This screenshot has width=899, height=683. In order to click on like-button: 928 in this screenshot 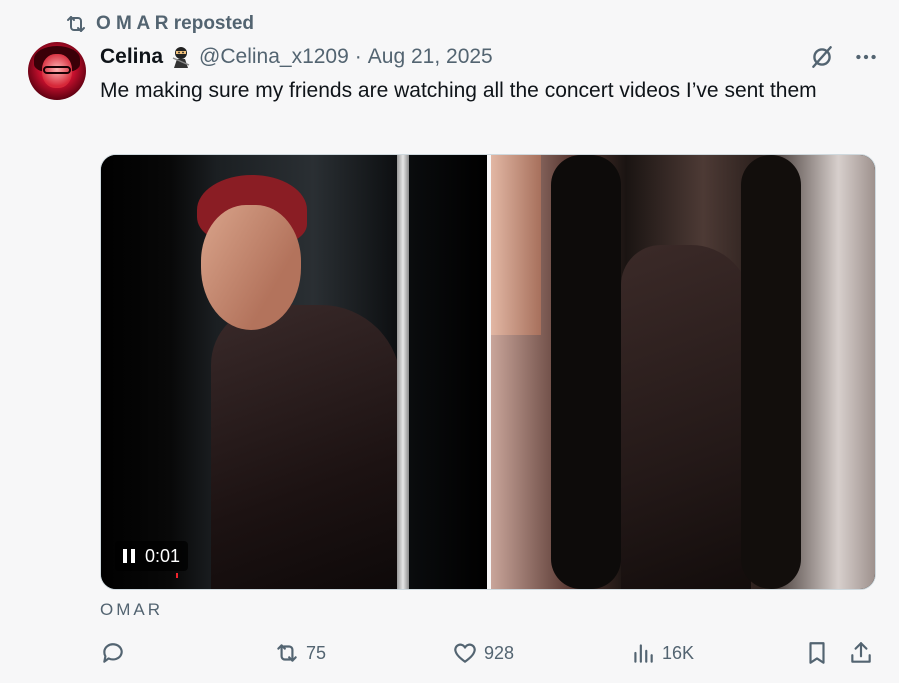, I will do `click(483, 653)`.